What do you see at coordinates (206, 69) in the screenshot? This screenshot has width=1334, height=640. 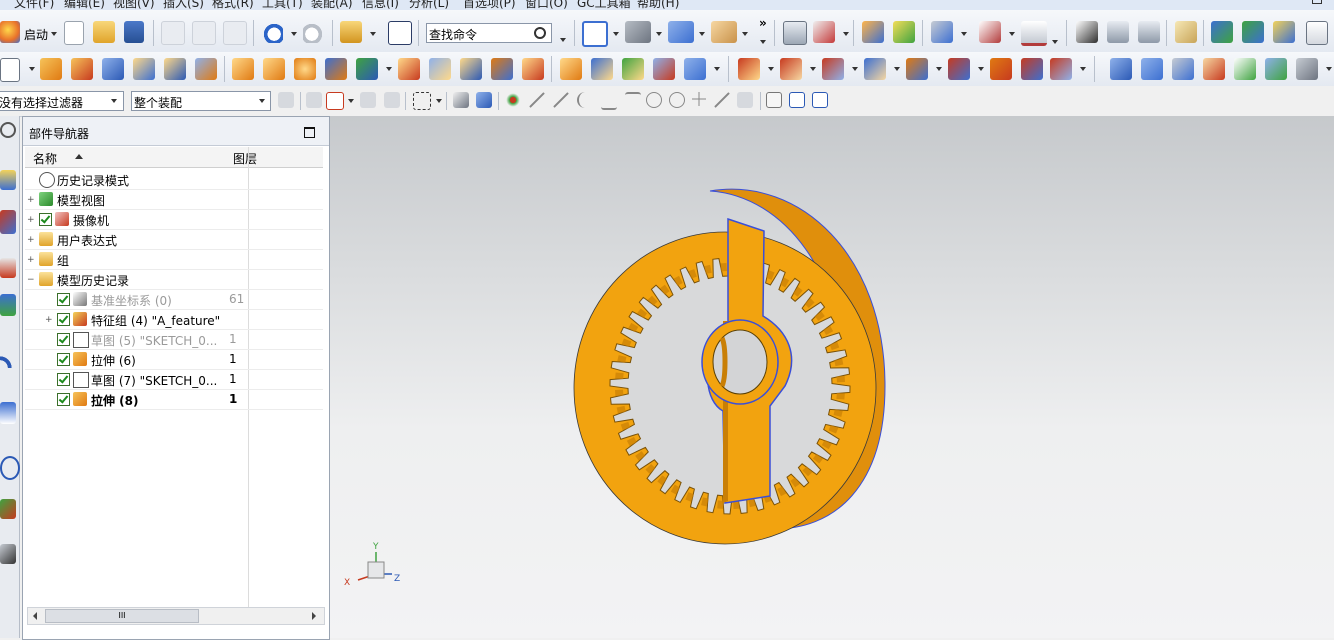 I see `pocket-icon` at bounding box center [206, 69].